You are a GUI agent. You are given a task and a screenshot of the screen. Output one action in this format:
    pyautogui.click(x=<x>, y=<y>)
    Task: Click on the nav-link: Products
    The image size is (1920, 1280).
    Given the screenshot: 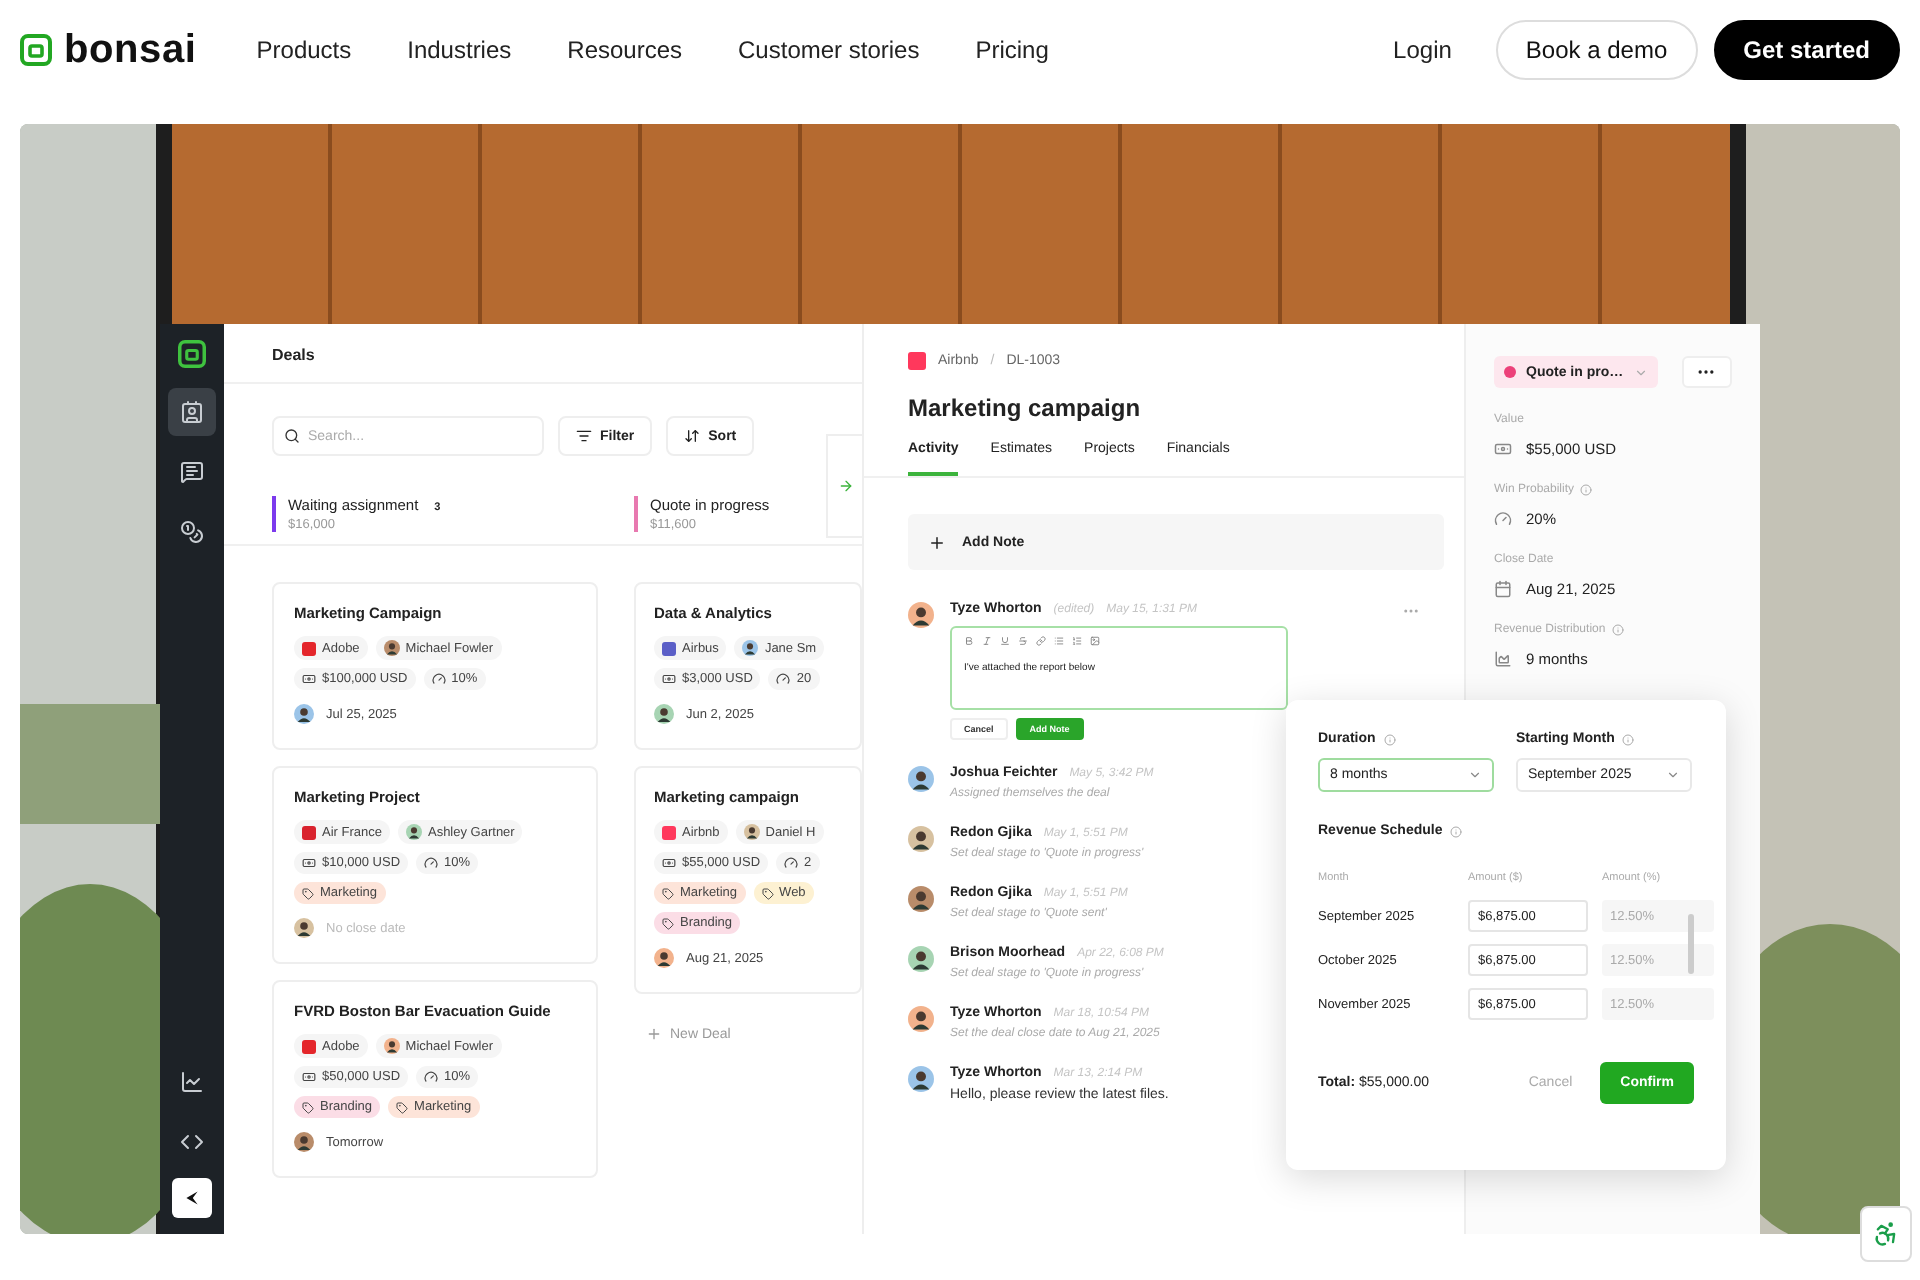 What is the action you would take?
    pyautogui.click(x=304, y=50)
    